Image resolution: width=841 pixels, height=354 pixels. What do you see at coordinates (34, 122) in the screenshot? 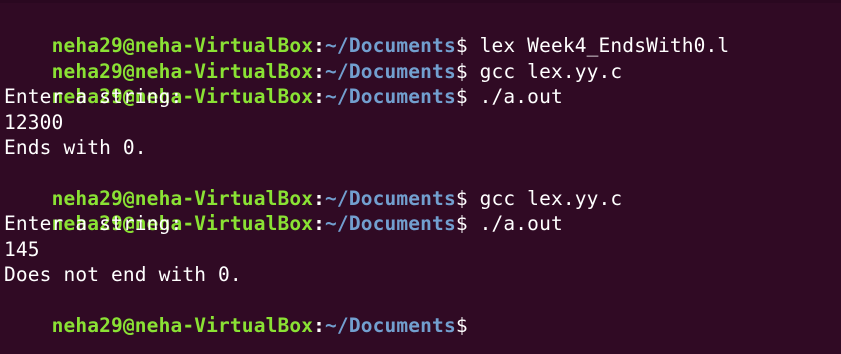
I see `terminal-line-output: 12300` at bounding box center [34, 122].